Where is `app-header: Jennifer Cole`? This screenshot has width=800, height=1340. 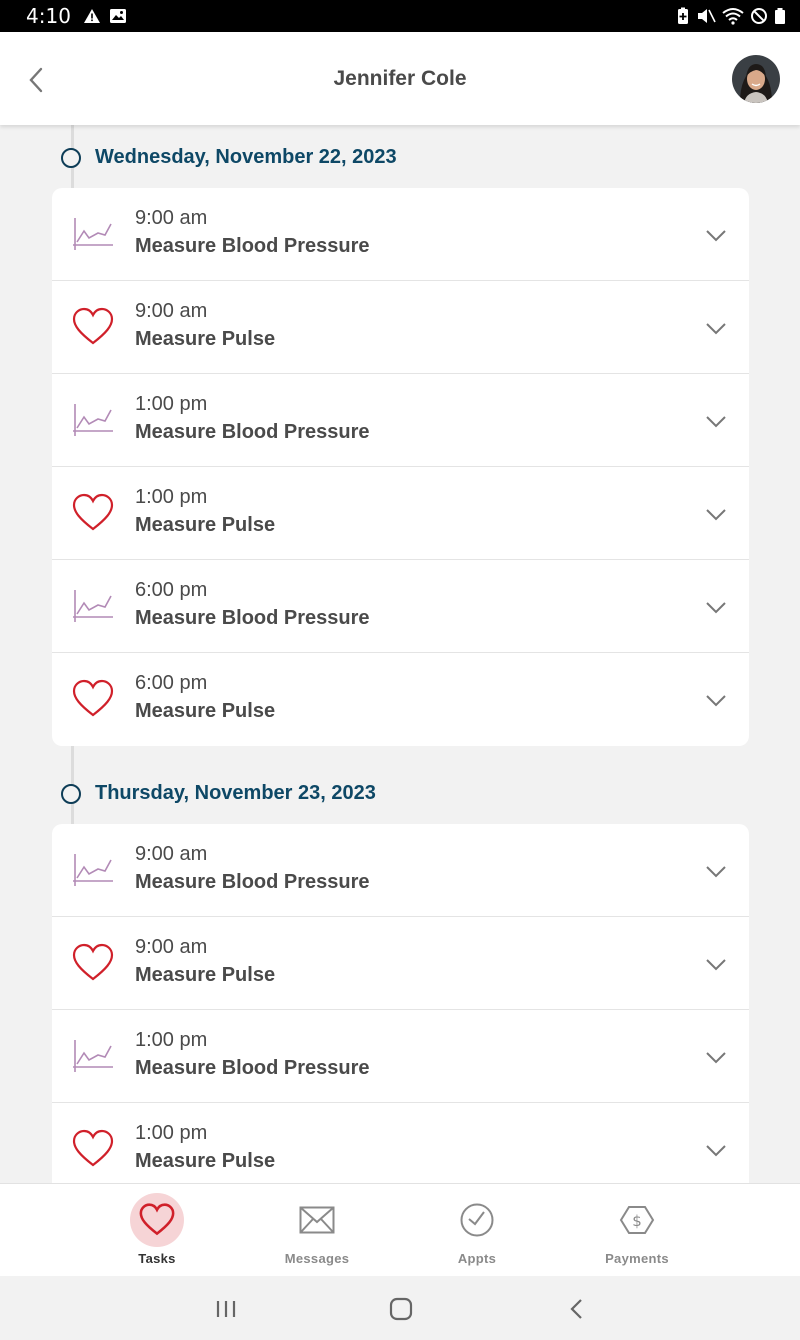
app-header: Jennifer Cole is located at coordinates (400, 78).